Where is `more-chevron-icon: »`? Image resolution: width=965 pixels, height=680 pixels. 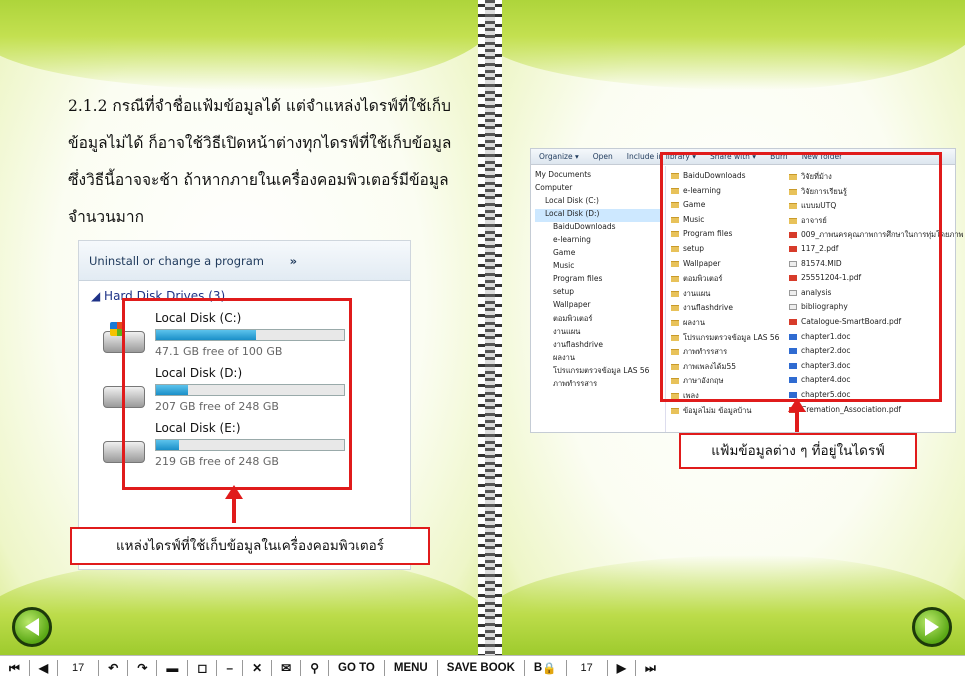 more-chevron-icon: » is located at coordinates (293, 261).